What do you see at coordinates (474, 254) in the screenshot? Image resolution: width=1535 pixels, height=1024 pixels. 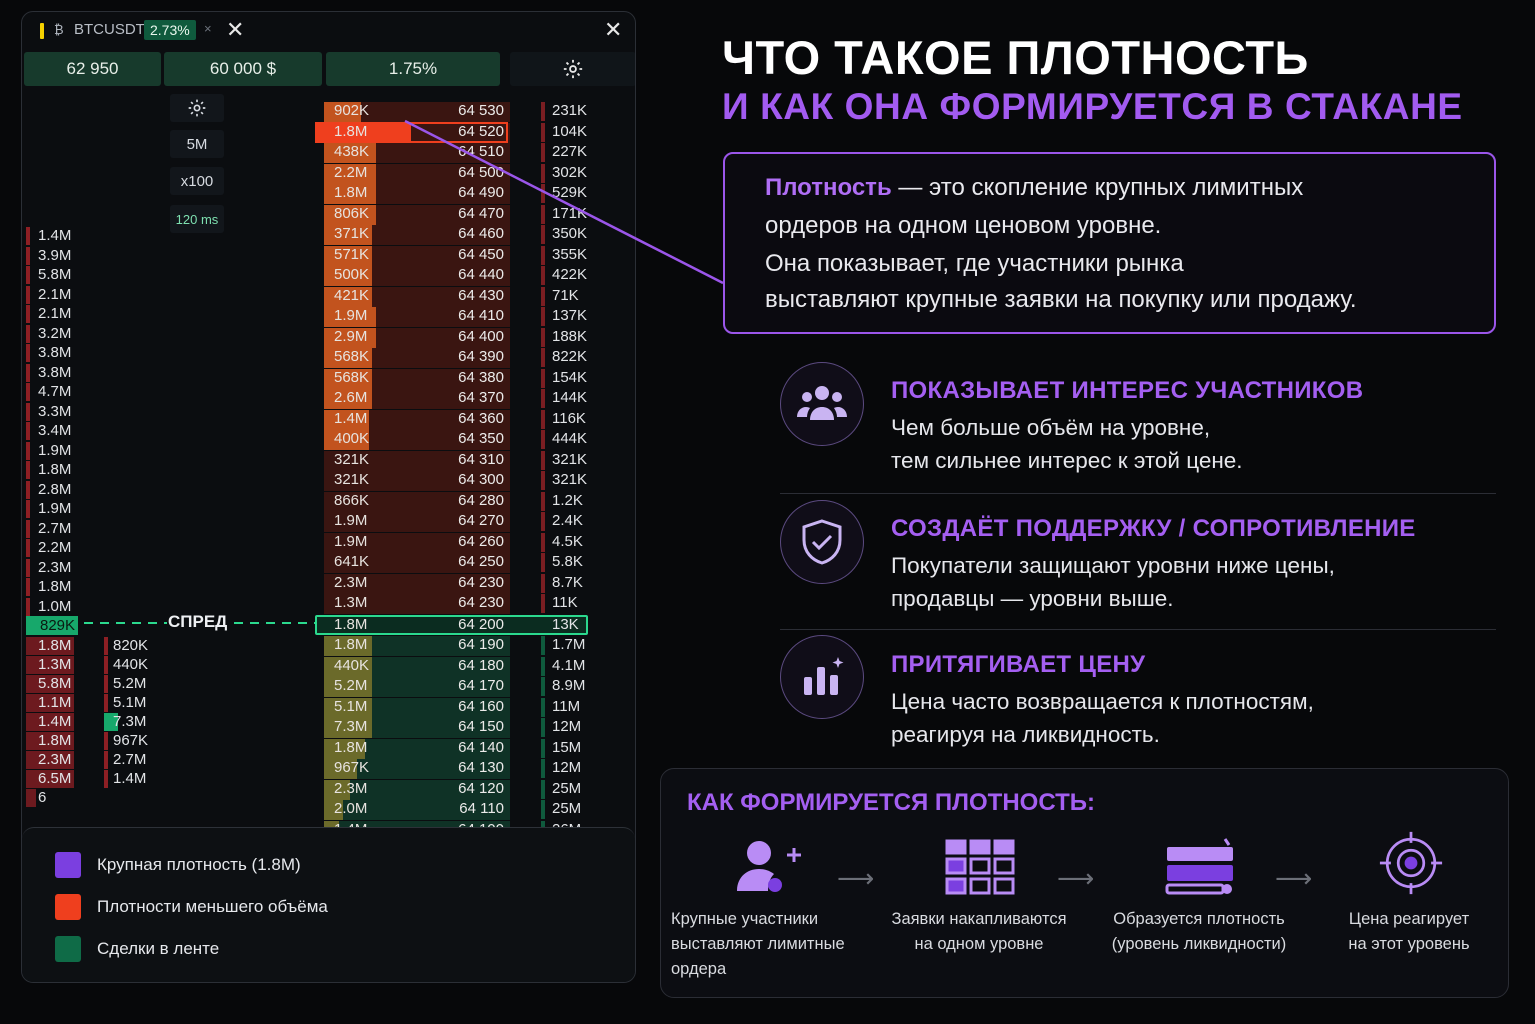 I see `ask-price: 64 450` at bounding box center [474, 254].